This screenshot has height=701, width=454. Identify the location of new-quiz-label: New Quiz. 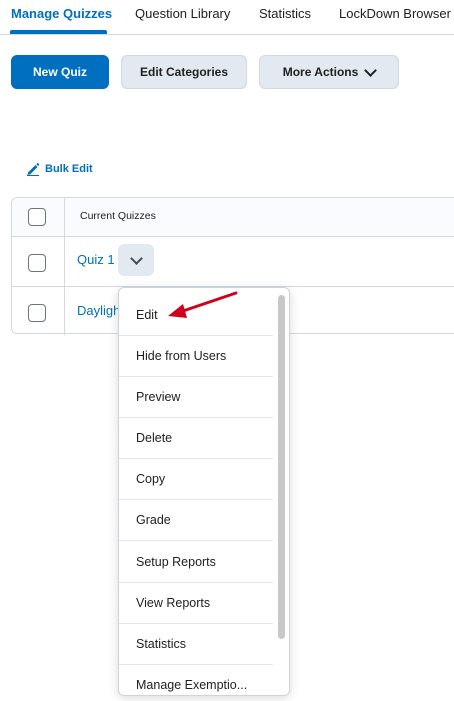
(59, 72).